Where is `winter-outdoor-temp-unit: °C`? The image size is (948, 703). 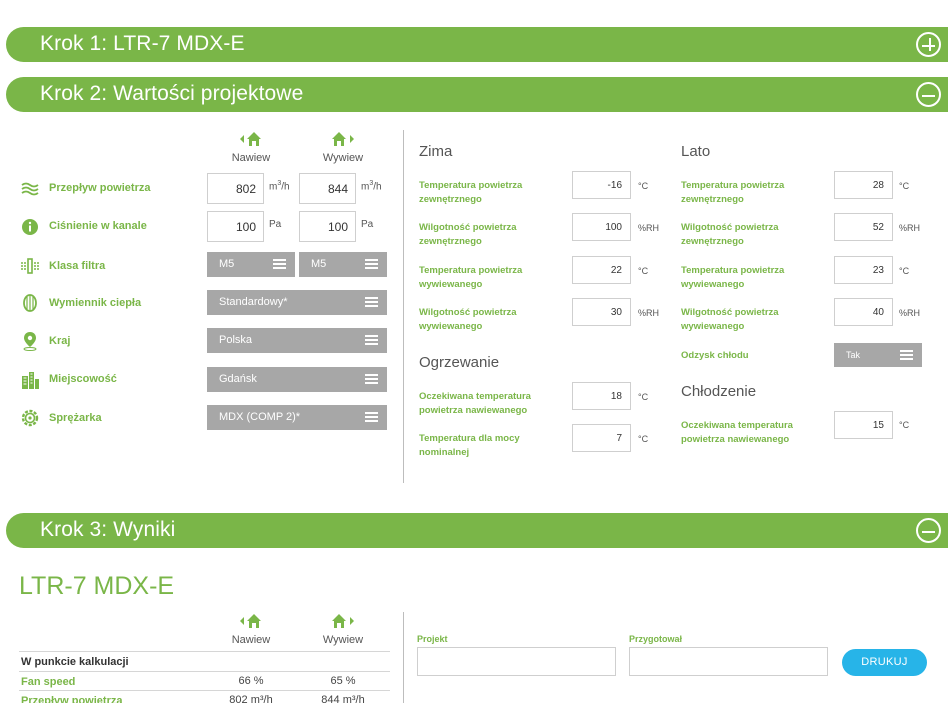
winter-outdoor-temp-unit: °C is located at coordinates (643, 186).